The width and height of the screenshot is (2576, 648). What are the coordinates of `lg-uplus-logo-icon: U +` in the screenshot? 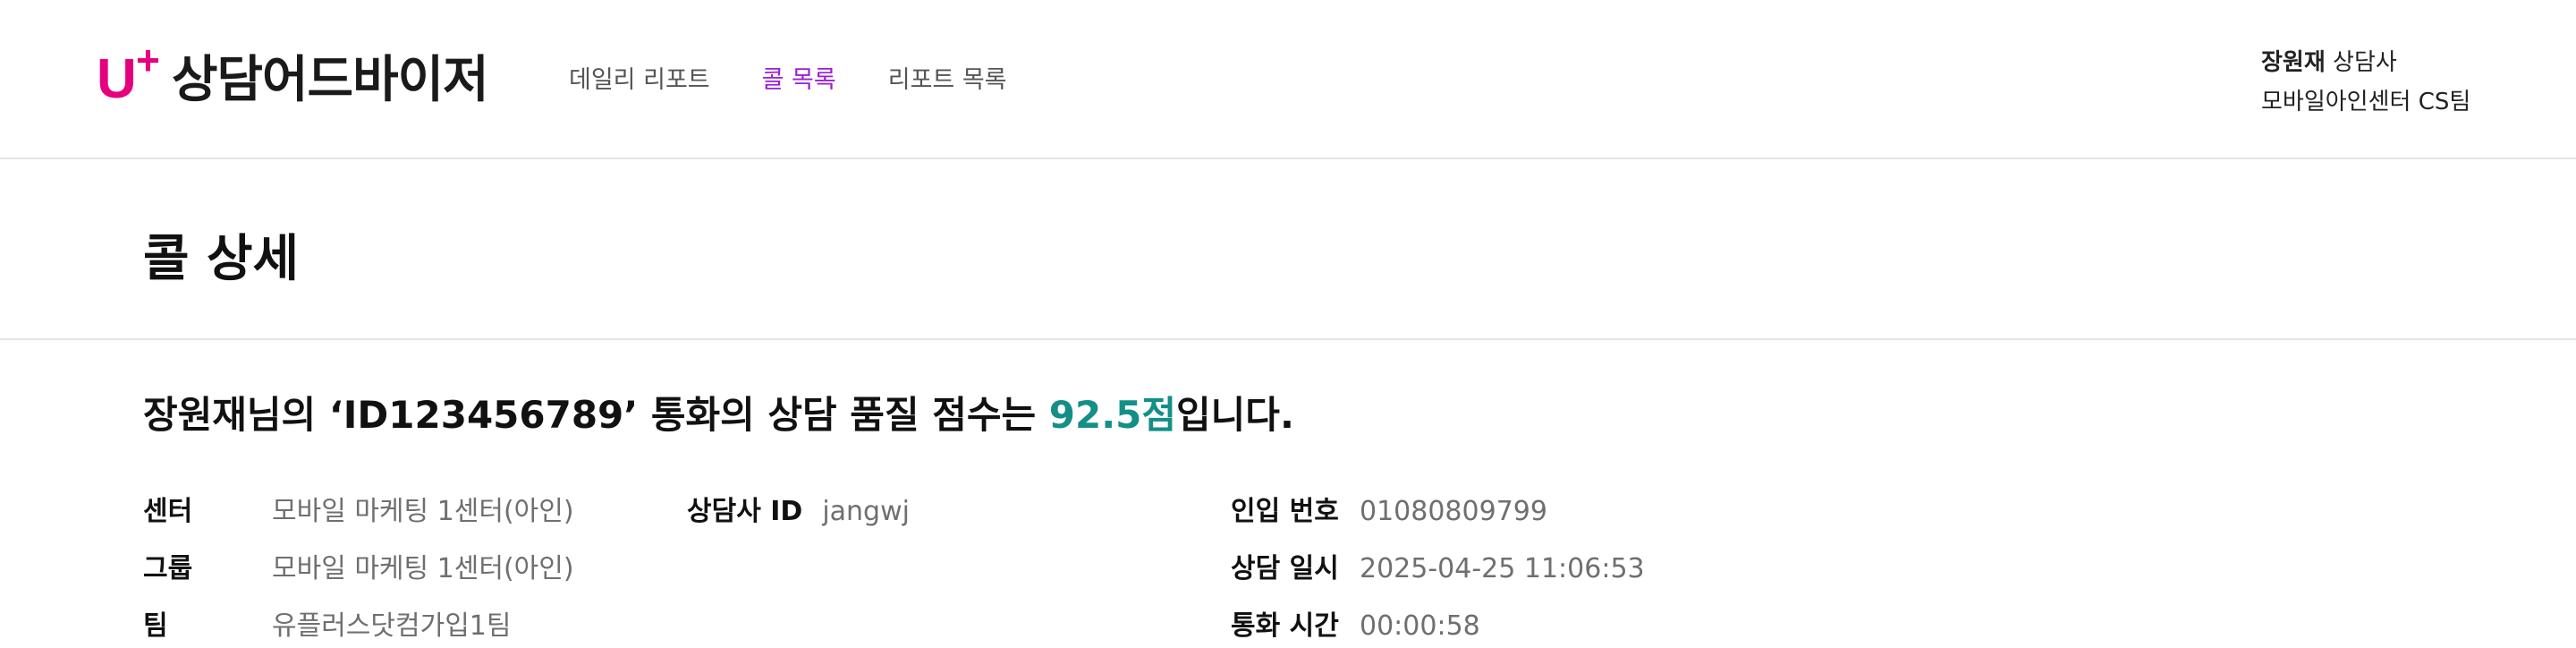 It's located at (128, 77).